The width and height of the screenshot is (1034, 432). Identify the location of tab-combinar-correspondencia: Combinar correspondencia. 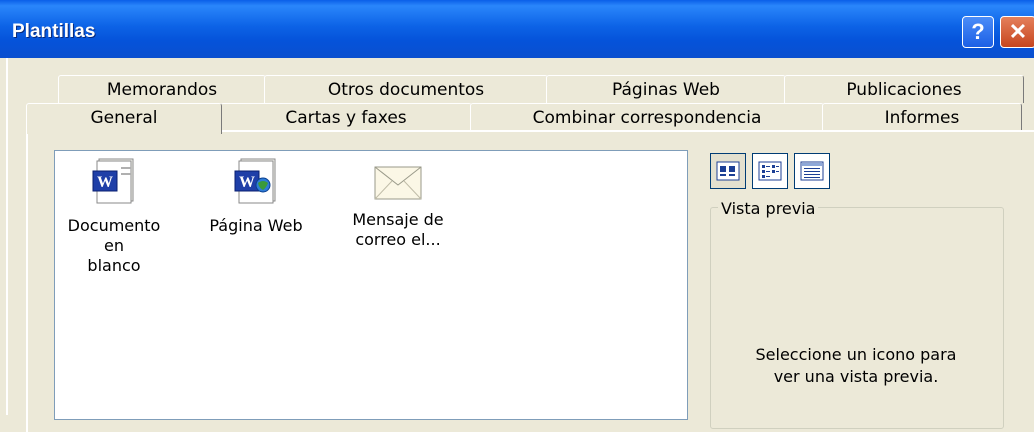
(647, 117).